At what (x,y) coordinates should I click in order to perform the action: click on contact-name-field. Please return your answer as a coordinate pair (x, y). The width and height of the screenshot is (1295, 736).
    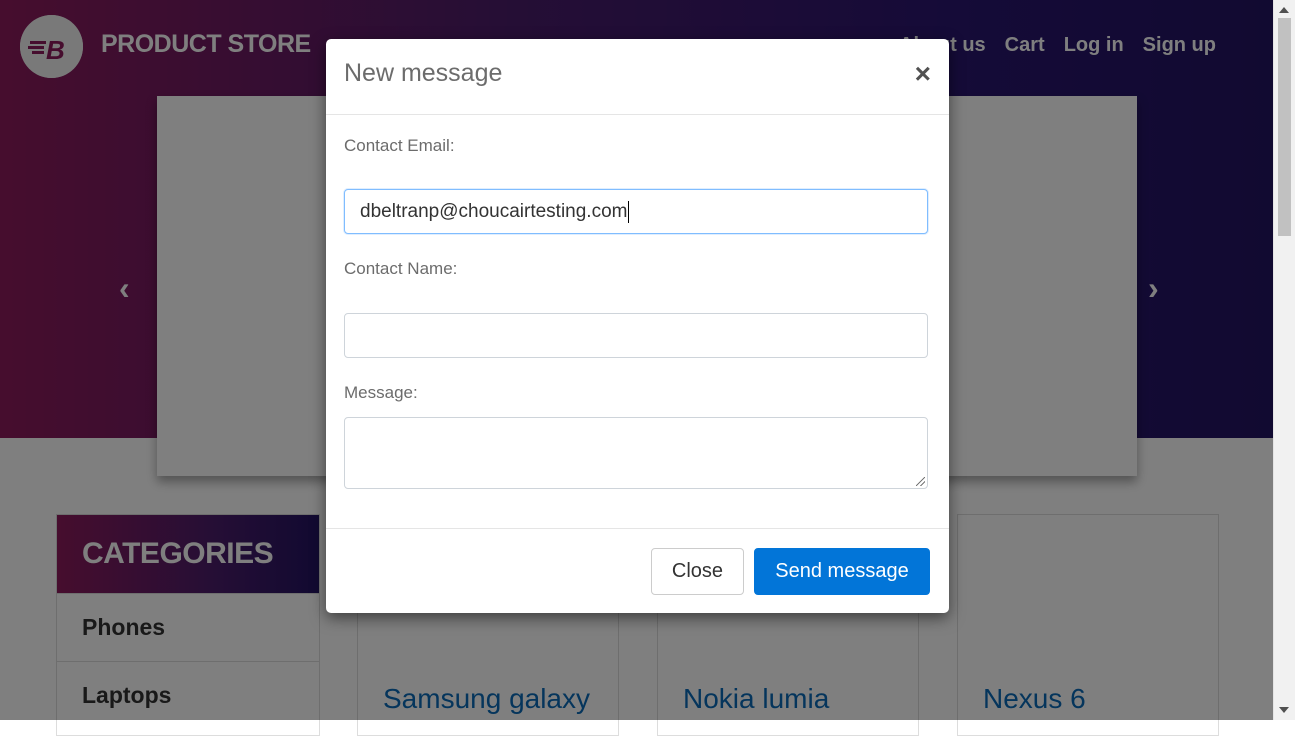
    Looking at the image, I should click on (636, 335).